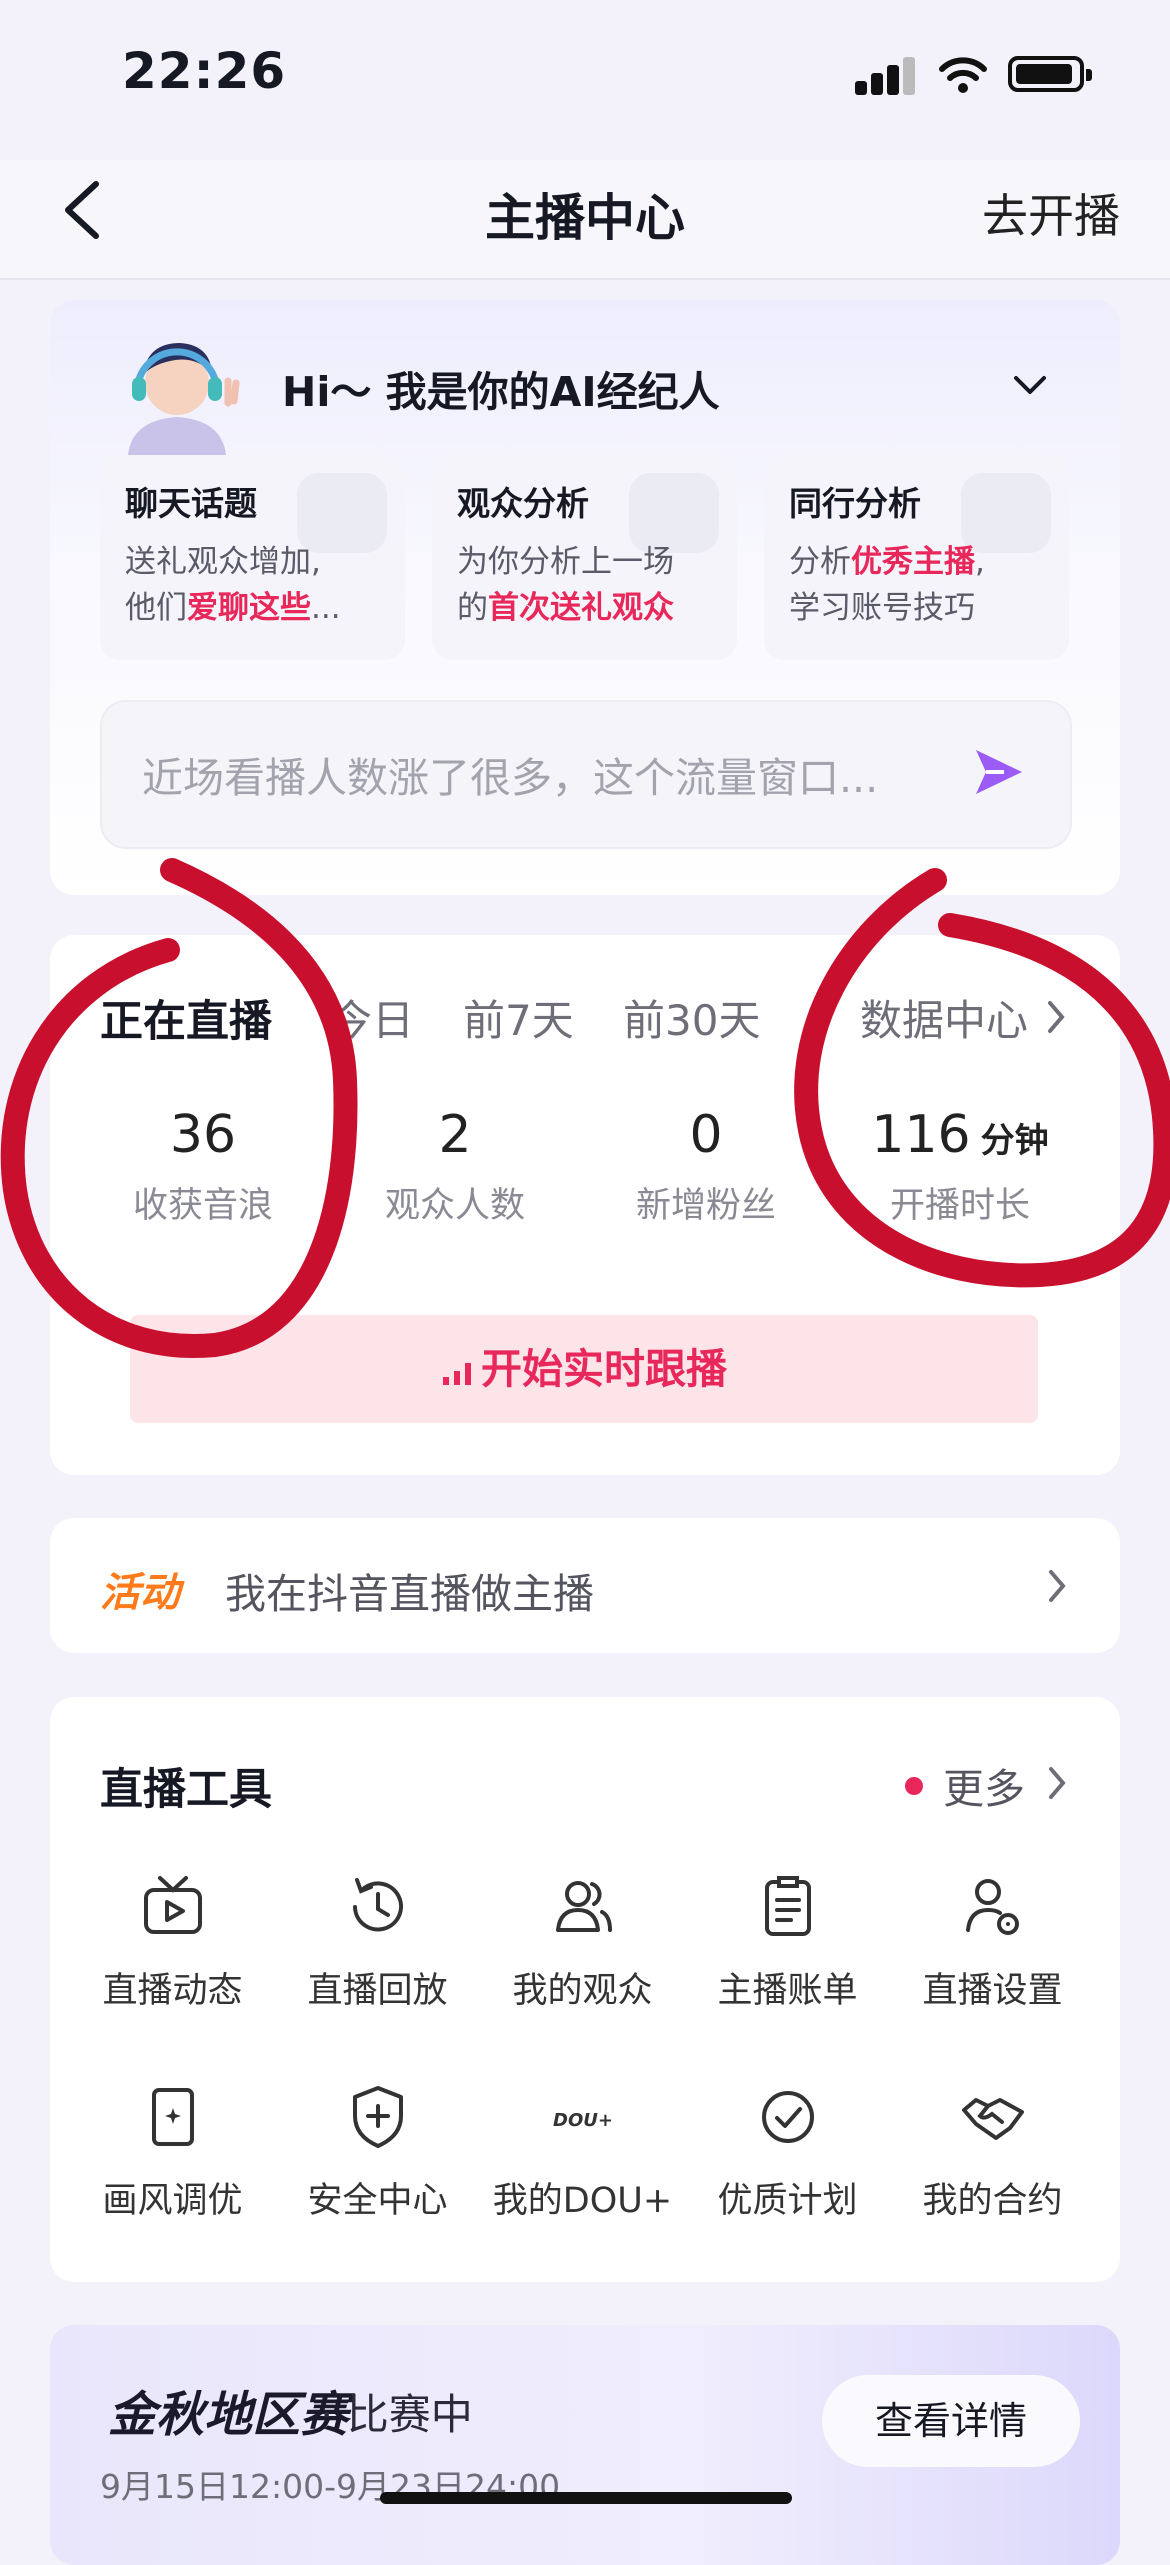 This screenshot has width=1170, height=2565. I want to click on tile-desc: 分析优秀主播, 学习账号技巧, so click(887, 585).